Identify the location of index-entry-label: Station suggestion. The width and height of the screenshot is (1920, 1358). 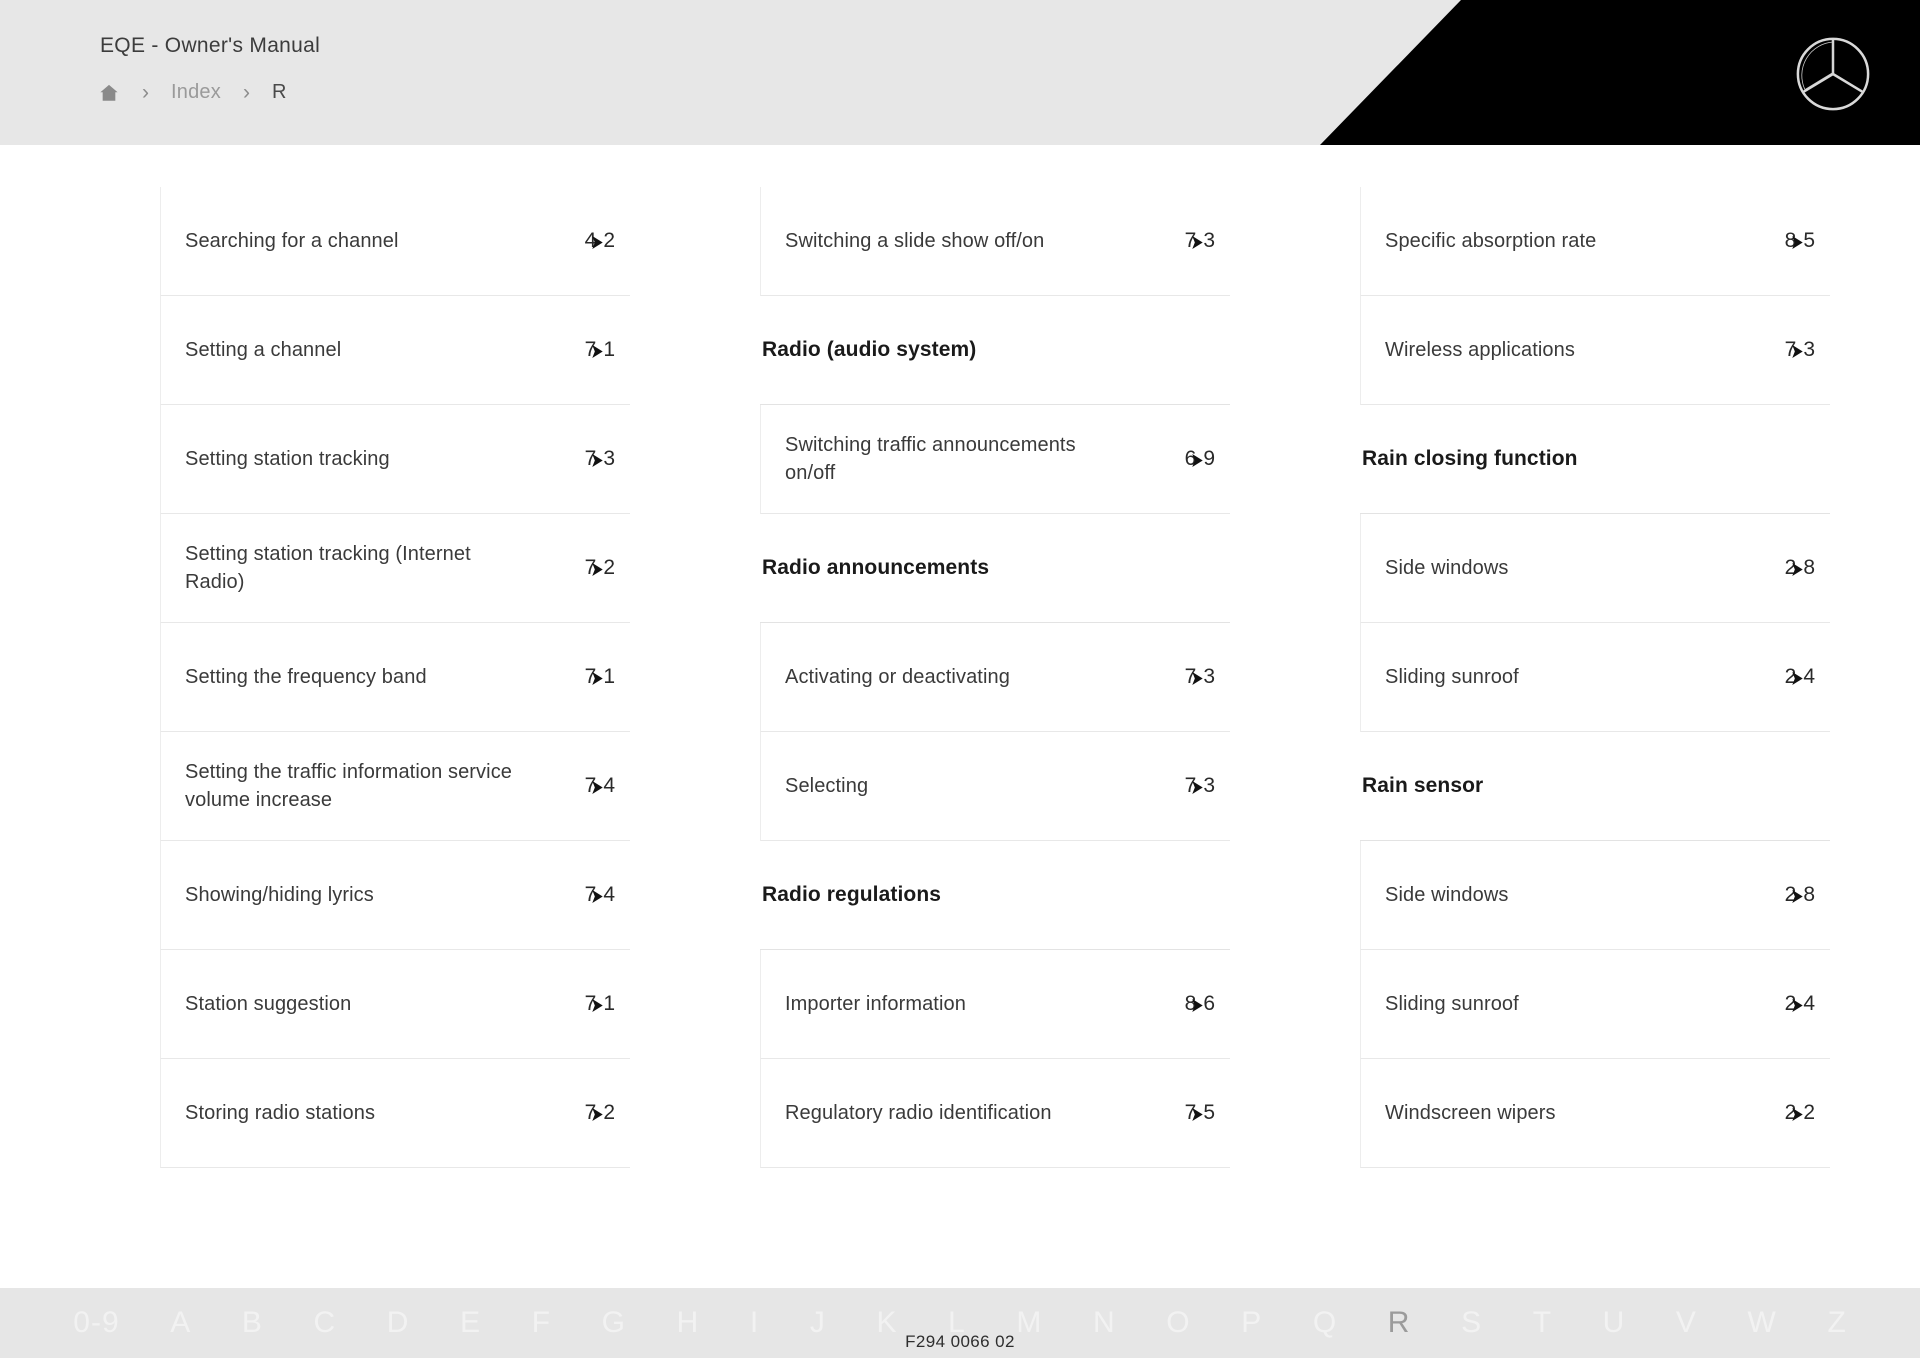
(268, 1003).